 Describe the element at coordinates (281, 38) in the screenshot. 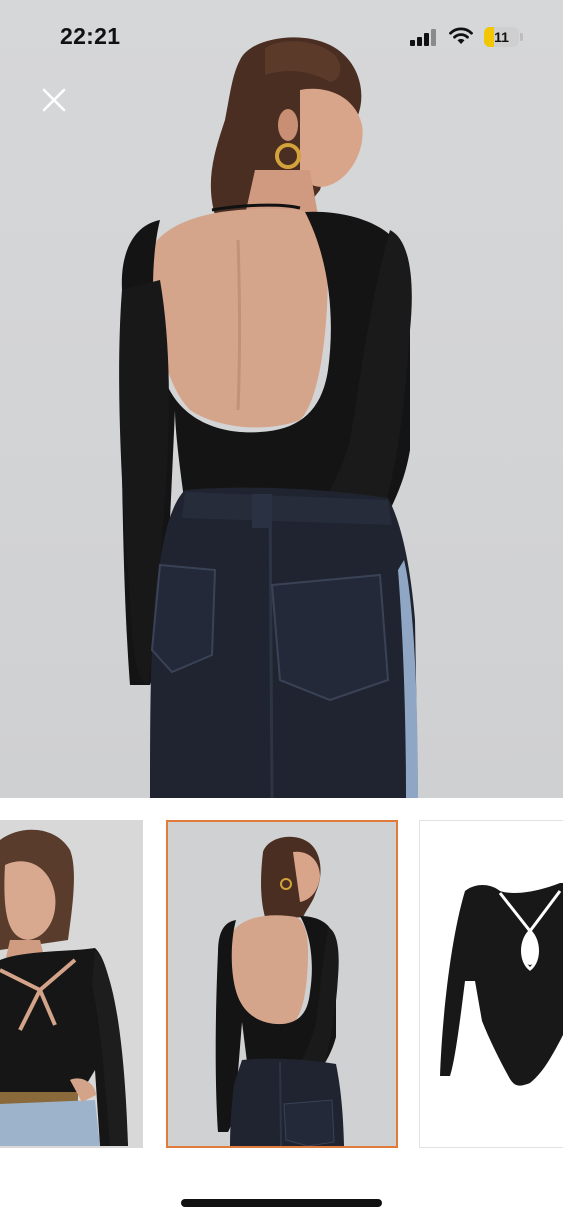

I see `status-bar: 22:21 11` at that location.